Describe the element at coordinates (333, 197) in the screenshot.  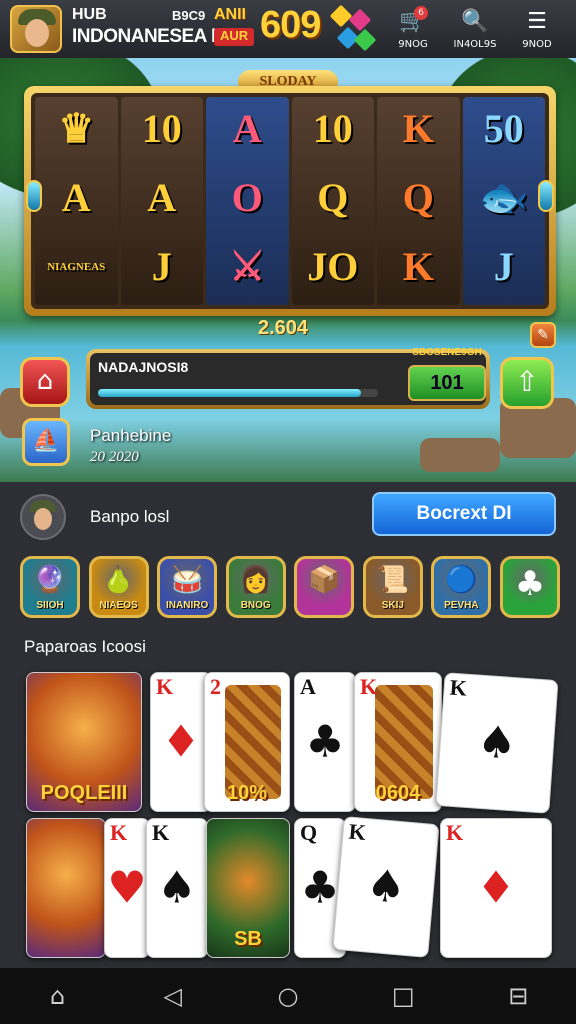
I see `reel-symbol: Q` at that location.